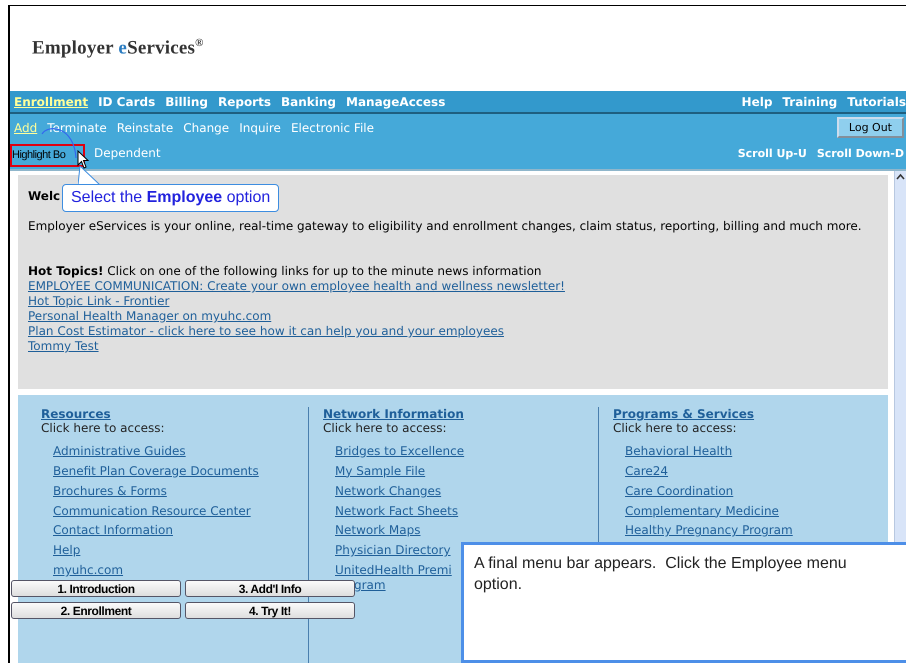  I want to click on sub-nav-link: Inquire, so click(260, 127).